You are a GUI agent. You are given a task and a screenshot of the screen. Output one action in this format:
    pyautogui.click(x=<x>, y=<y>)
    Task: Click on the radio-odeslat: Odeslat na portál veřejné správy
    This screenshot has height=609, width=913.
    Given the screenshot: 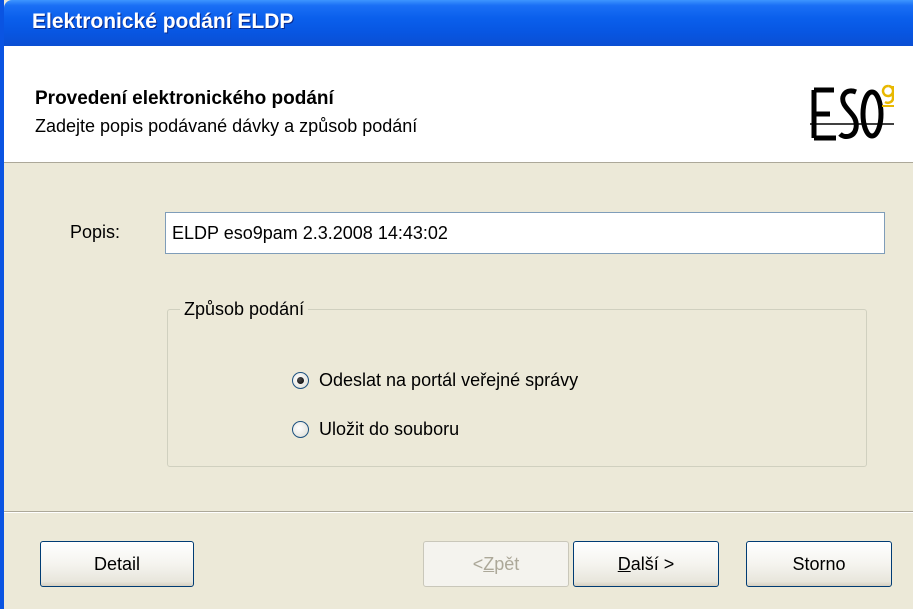 What is the action you would take?
    pyautogui.click(x=435, y=380)
    